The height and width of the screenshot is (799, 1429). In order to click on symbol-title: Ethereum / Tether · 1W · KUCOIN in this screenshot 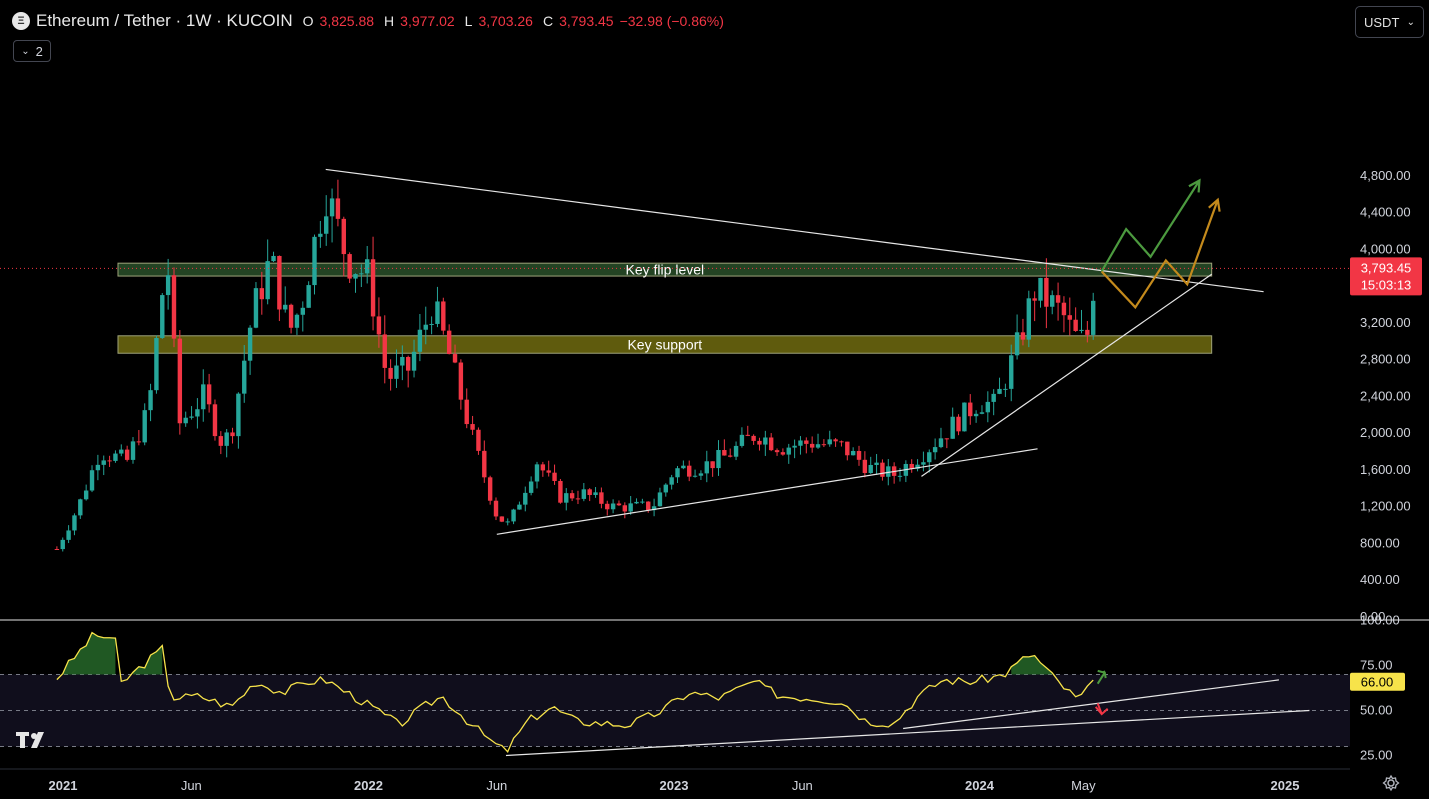, I will do `click(164, 21)`.